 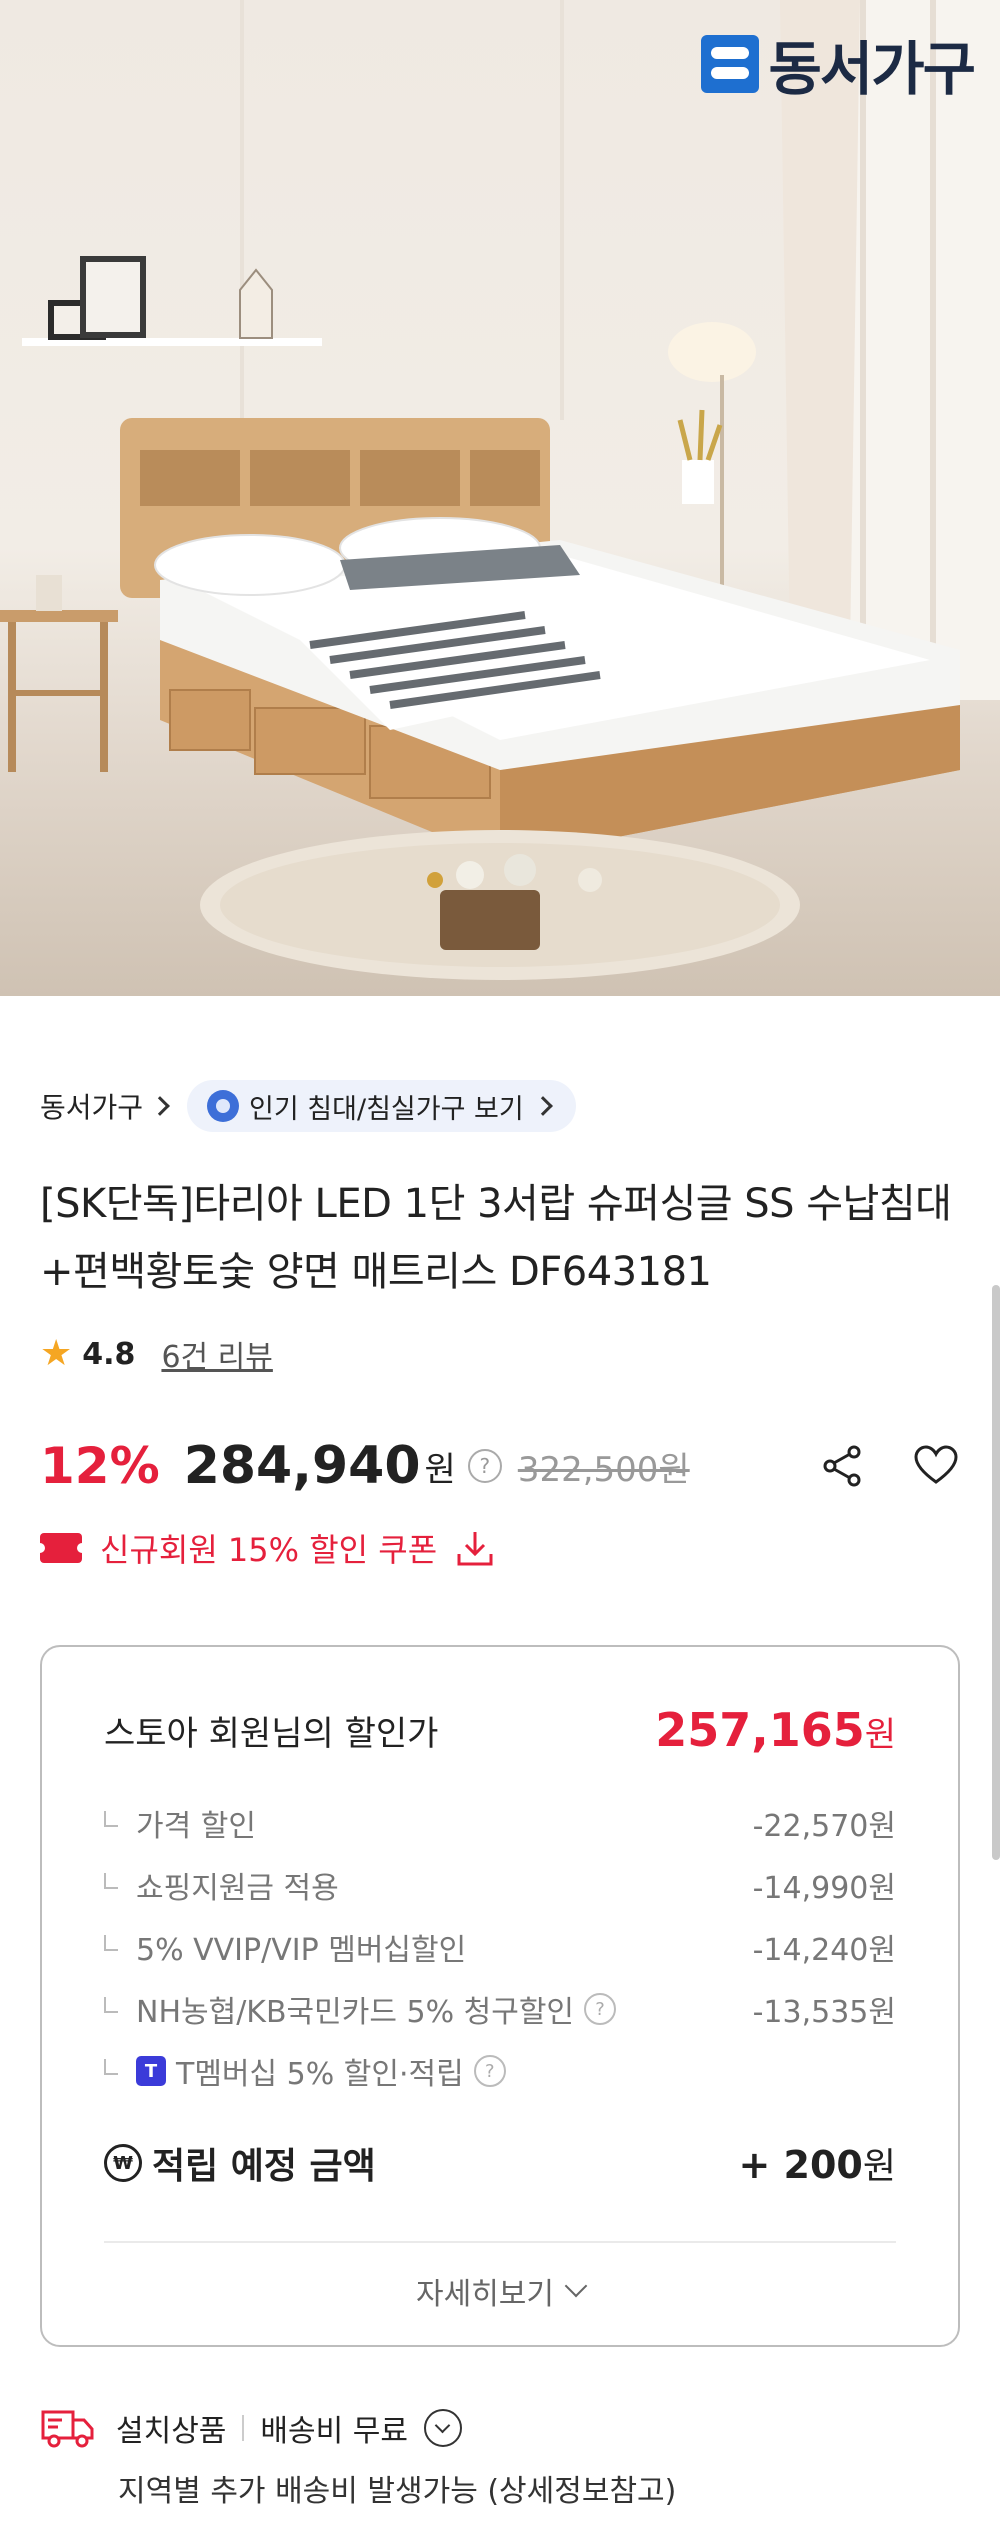 What do you see at coordinates (842, 1466) in the screenshot?
I see `share-icon` at bounding box center [842, 1466].